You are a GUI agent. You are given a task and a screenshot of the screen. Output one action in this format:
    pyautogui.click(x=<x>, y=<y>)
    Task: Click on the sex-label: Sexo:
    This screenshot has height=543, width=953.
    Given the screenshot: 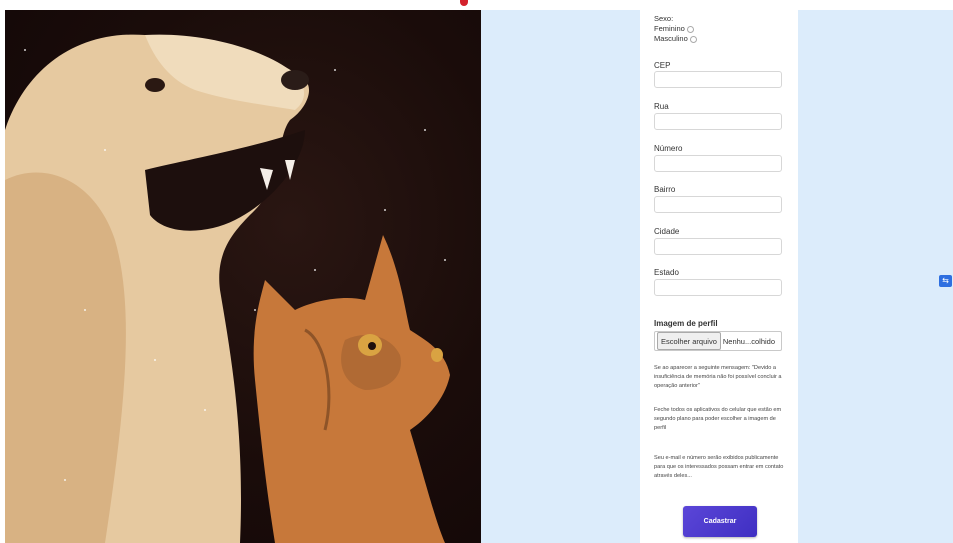 What is the action you would take?
    pyautogui.click(x=664, y=18)
    